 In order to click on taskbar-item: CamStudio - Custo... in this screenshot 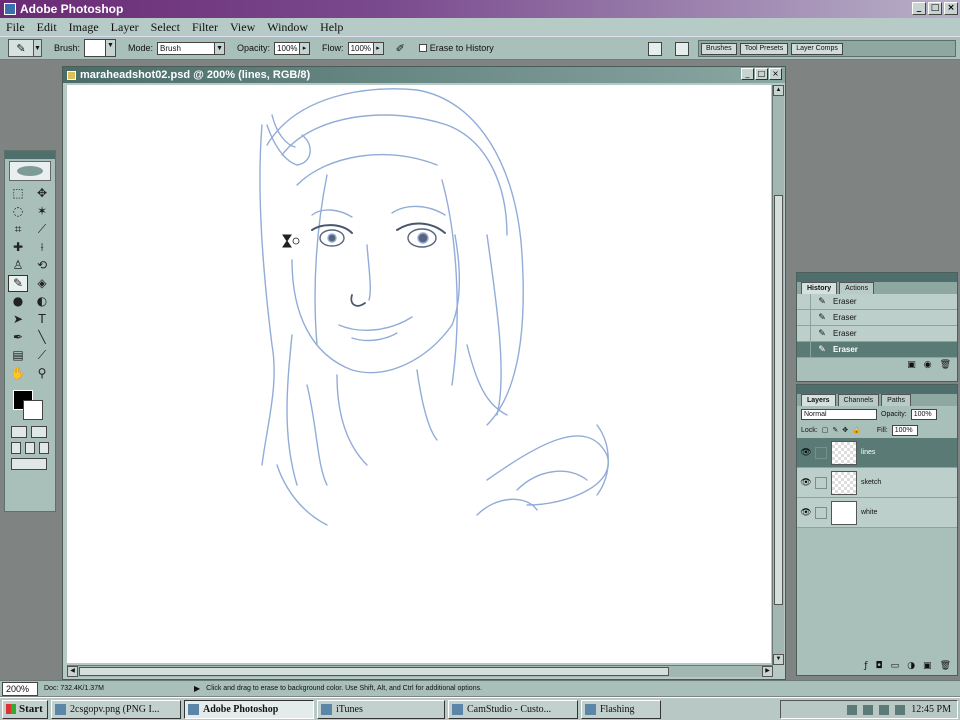, I will do `click(513, 709)`.